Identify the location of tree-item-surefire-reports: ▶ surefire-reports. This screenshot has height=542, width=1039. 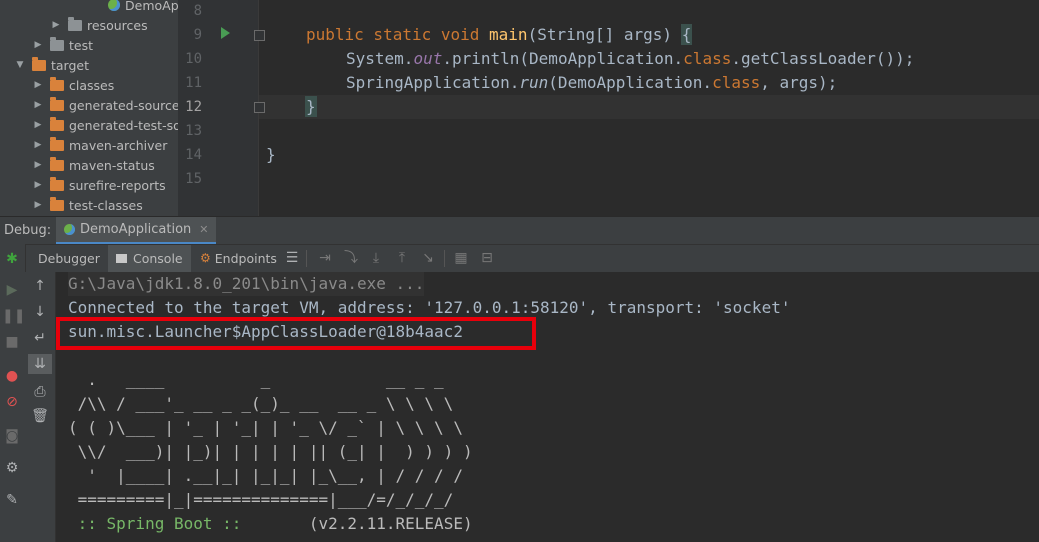
(99, 185).